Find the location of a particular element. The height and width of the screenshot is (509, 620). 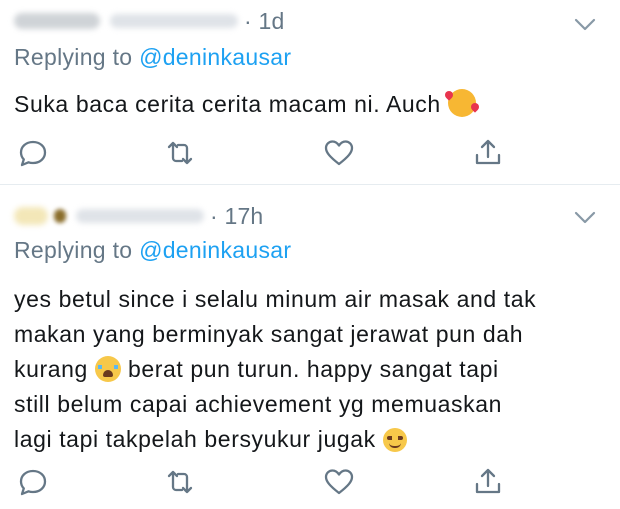

tweet-text-line: kurang is located at coordinates (51, 369).